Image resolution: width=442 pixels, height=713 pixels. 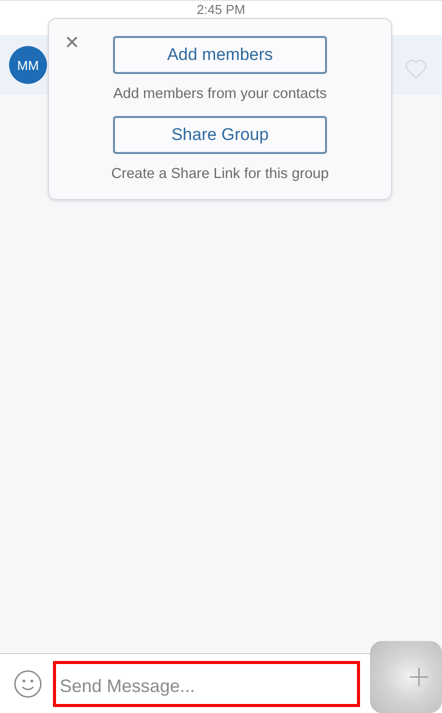 What do you see at coordinates (406, 676) in the screenshot?
I see `add-button` at bounding box center [406, 676].